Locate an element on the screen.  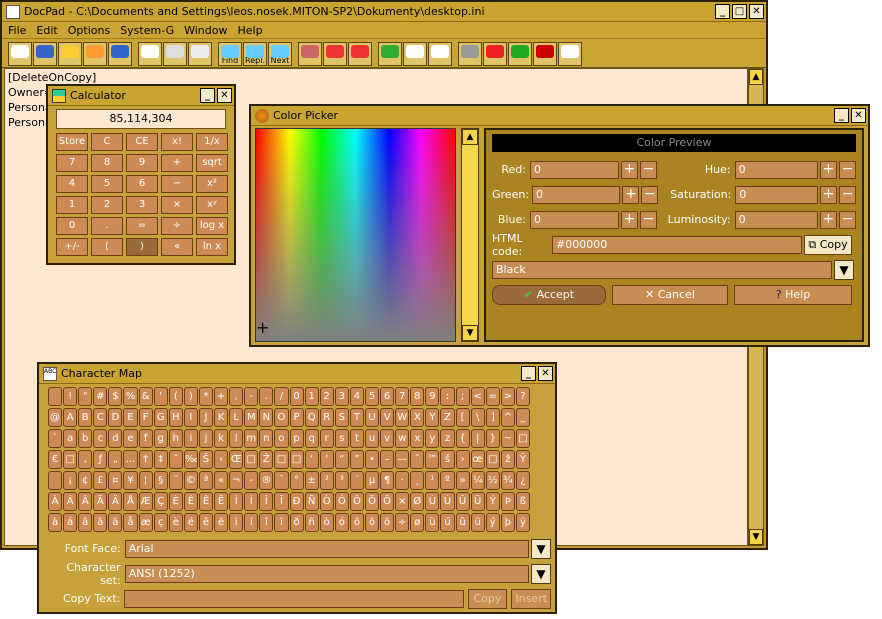
char-cell: Ÿ is located at coordinates (522, 459).